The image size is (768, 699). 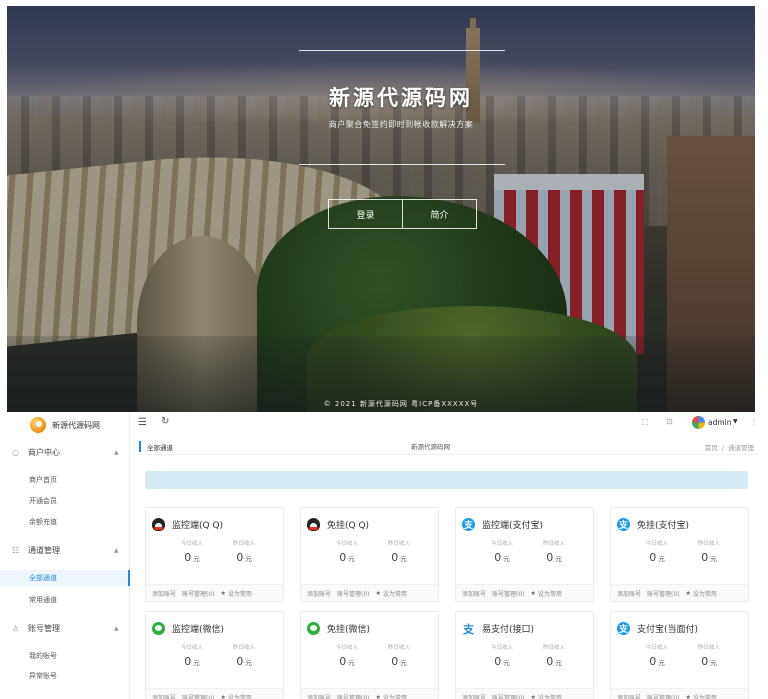 What do you see at coordinates (16, 628) in the screenshot?
I see `user-icon: ♙` at bounding box center [16, 628].